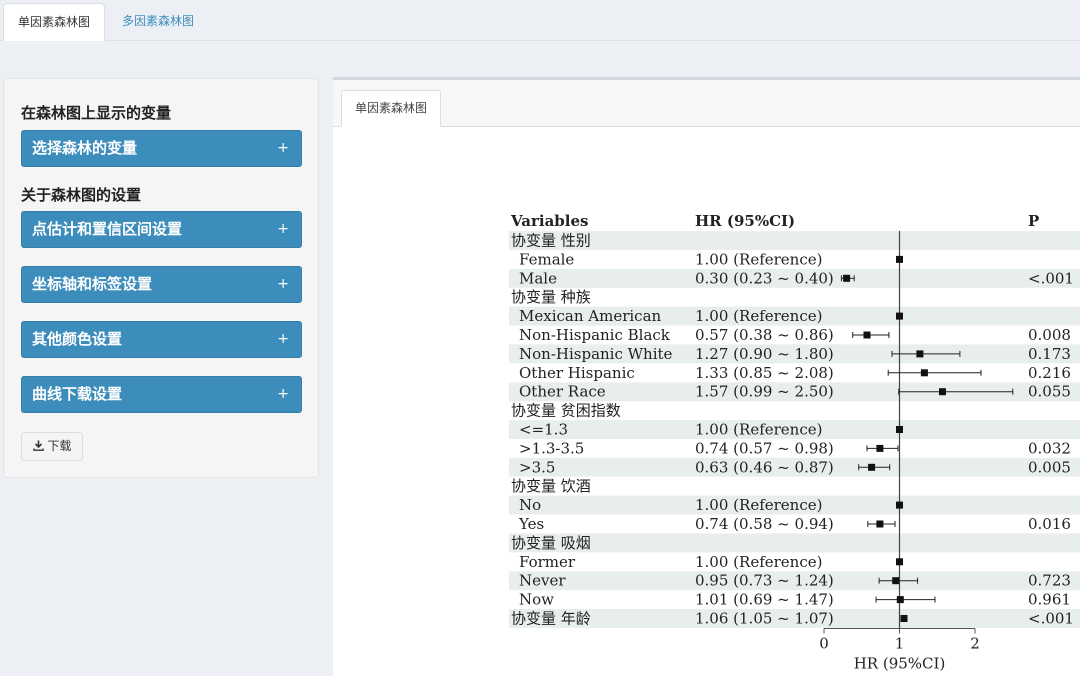 This screenshot has width=1080, height=676. What do you see at coordinates (900, 664) in the screenshot?
I see `x-axis-label: HR (95%CI)` at bounding box center [900, 664].